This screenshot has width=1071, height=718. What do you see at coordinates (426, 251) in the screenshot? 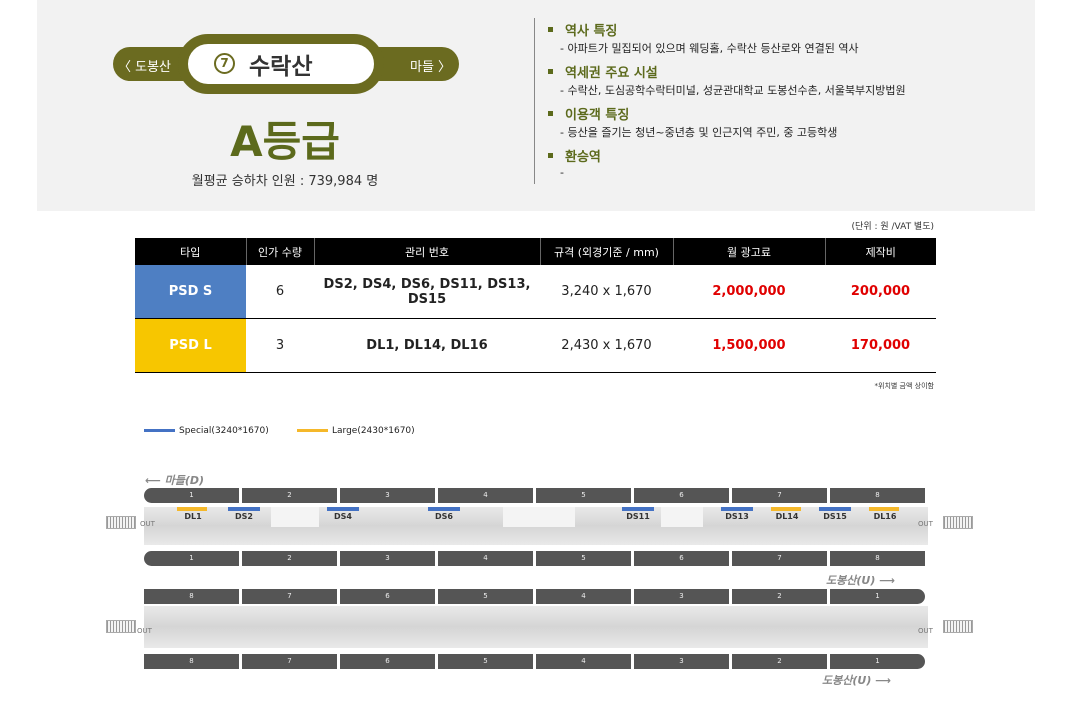
I see `column-header: 관리 번호` at bounding box center [426, 251].